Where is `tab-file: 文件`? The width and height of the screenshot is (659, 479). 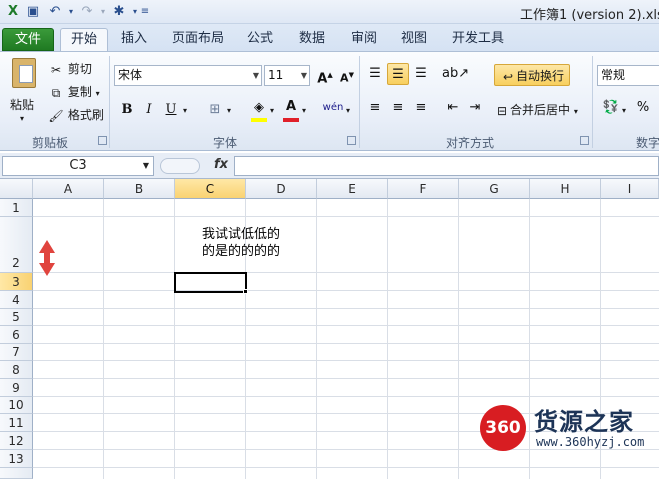 tab-file: 文件 is located at coordinates (28, 39).